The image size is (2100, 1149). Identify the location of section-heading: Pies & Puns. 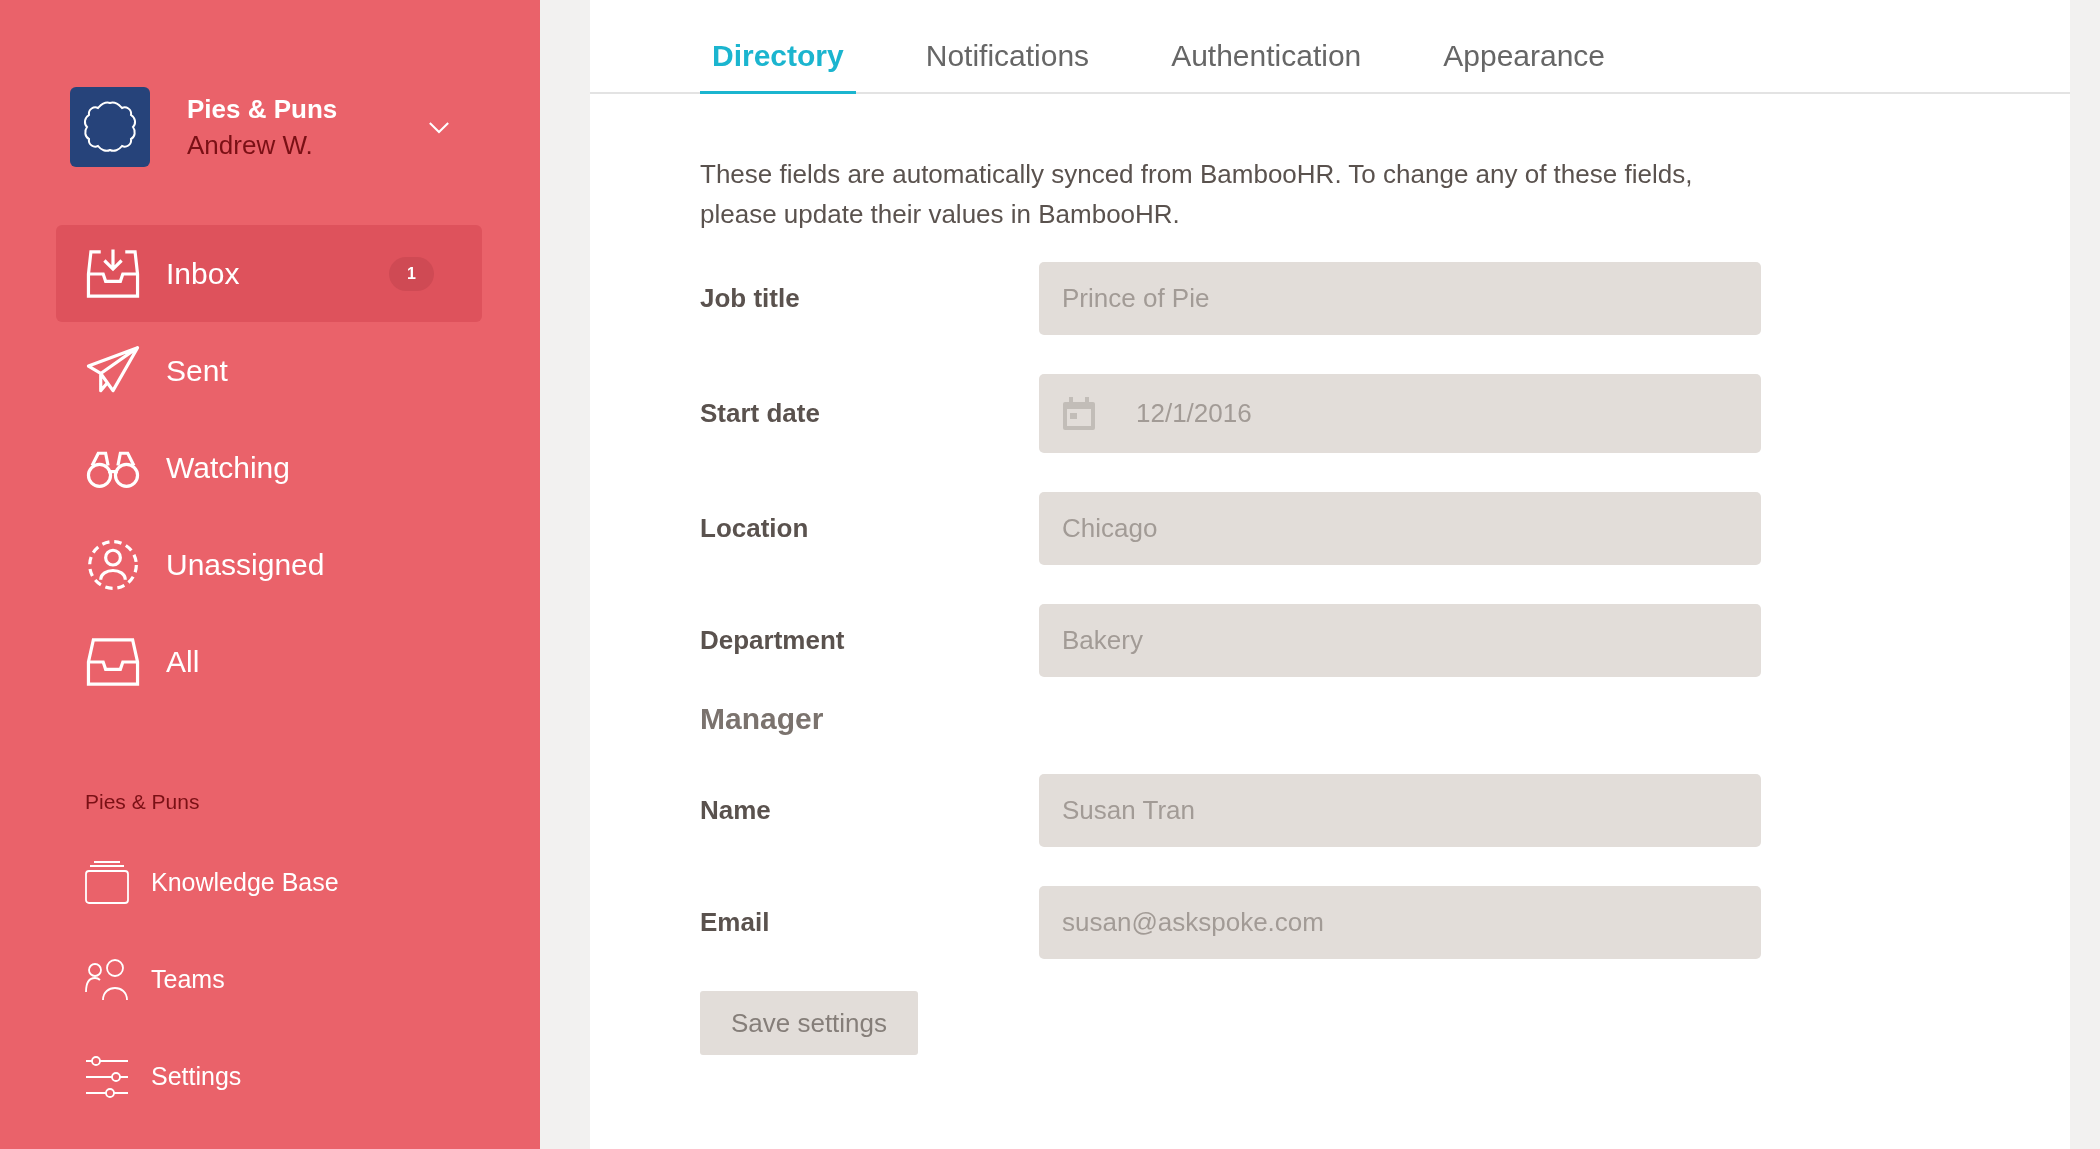
(143, 802).